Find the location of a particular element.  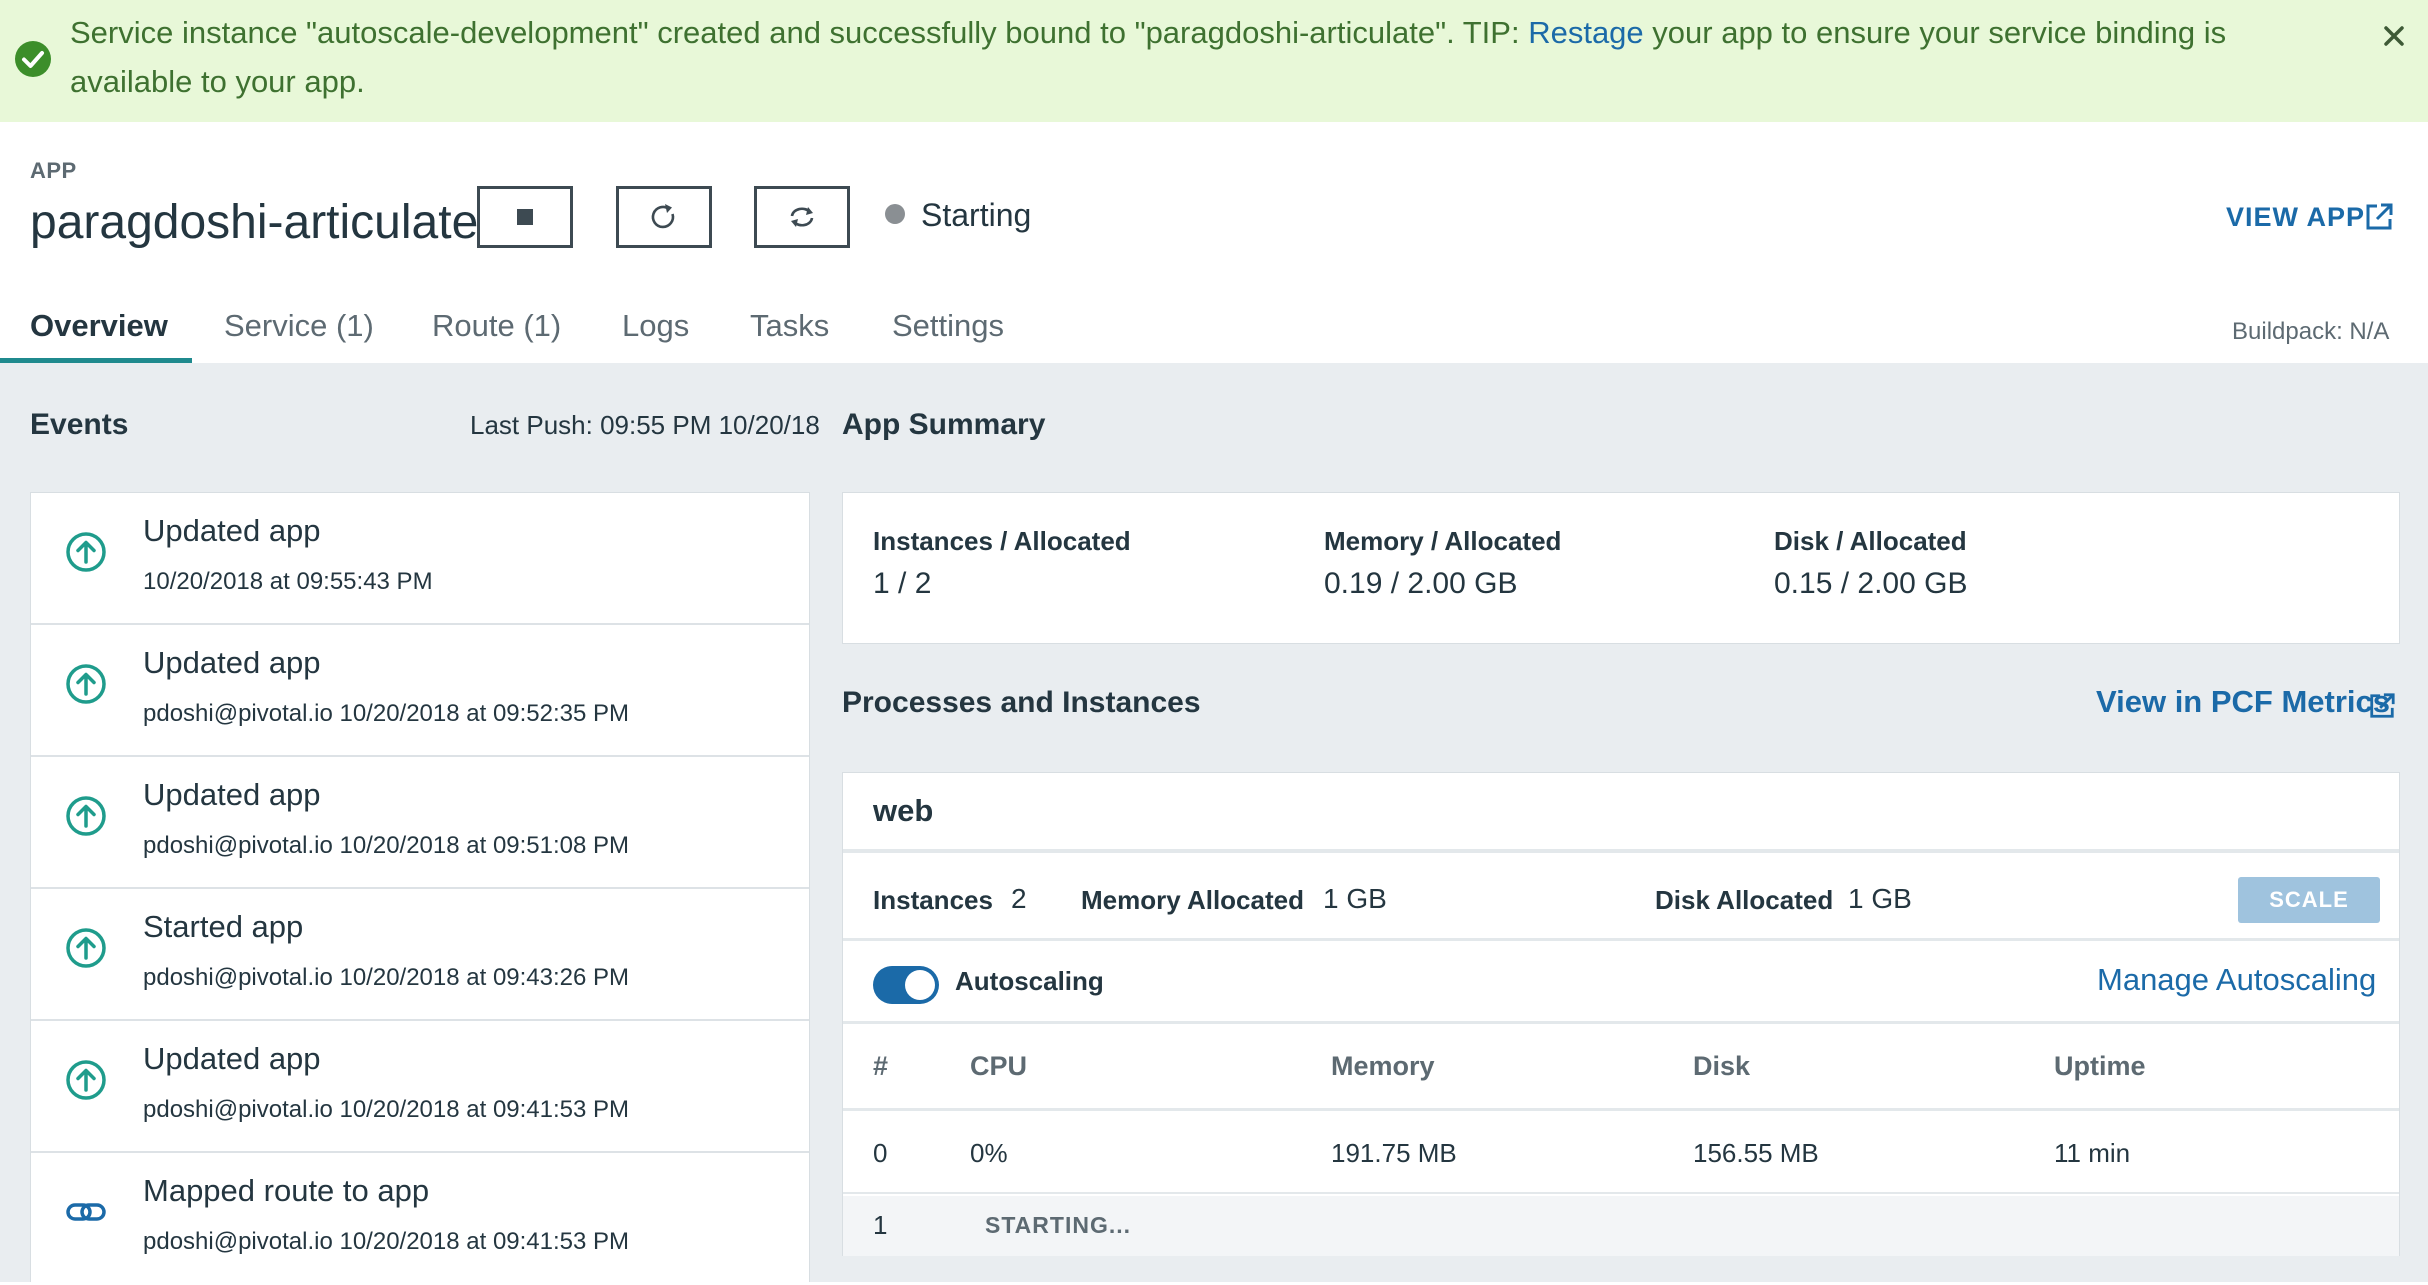

instances-value: 2 is located at coordinates (1019, 898).